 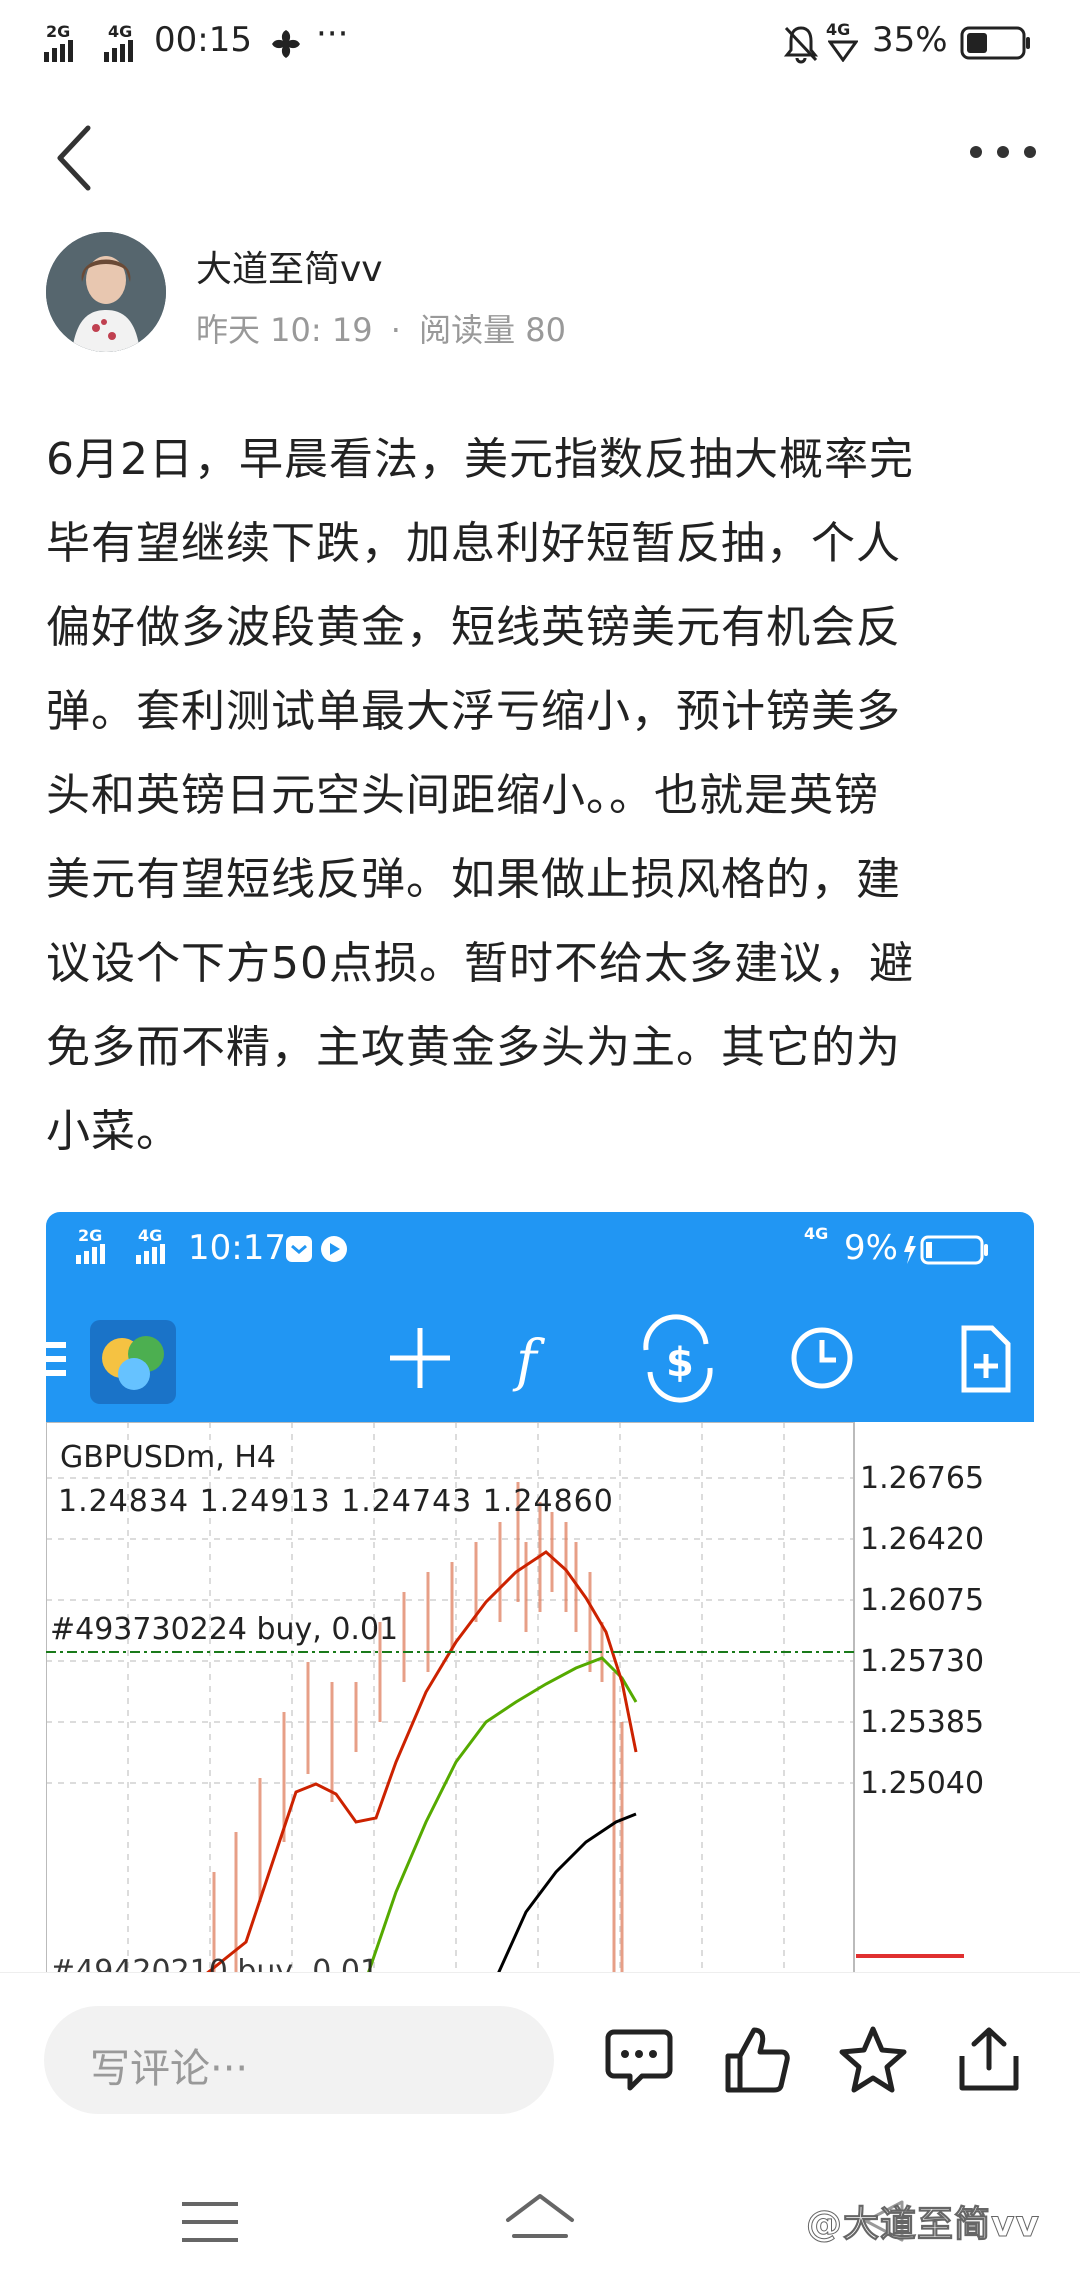 I want to click on embedded-network-2g: 2G, so click(x=90, y=1235).